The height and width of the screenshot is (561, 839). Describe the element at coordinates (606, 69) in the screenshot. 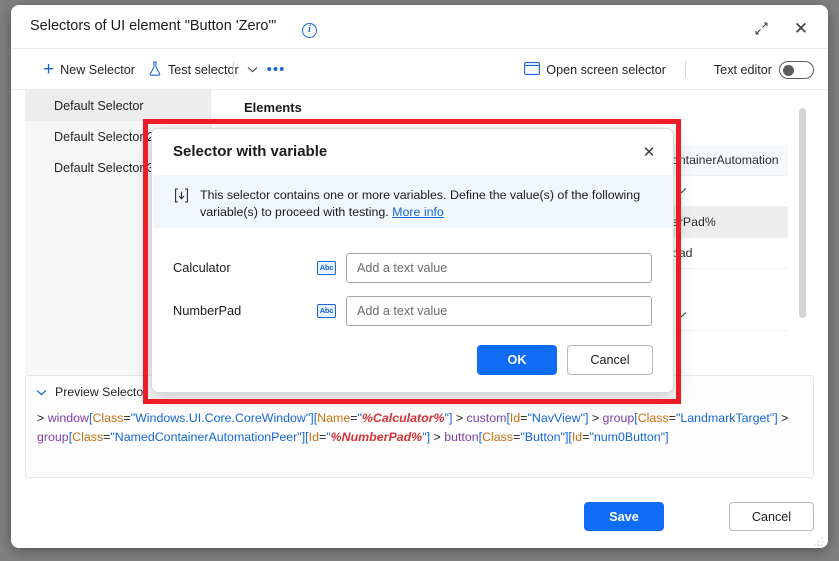

I see `open-screen-selector-label: Open screen selector` at that location.